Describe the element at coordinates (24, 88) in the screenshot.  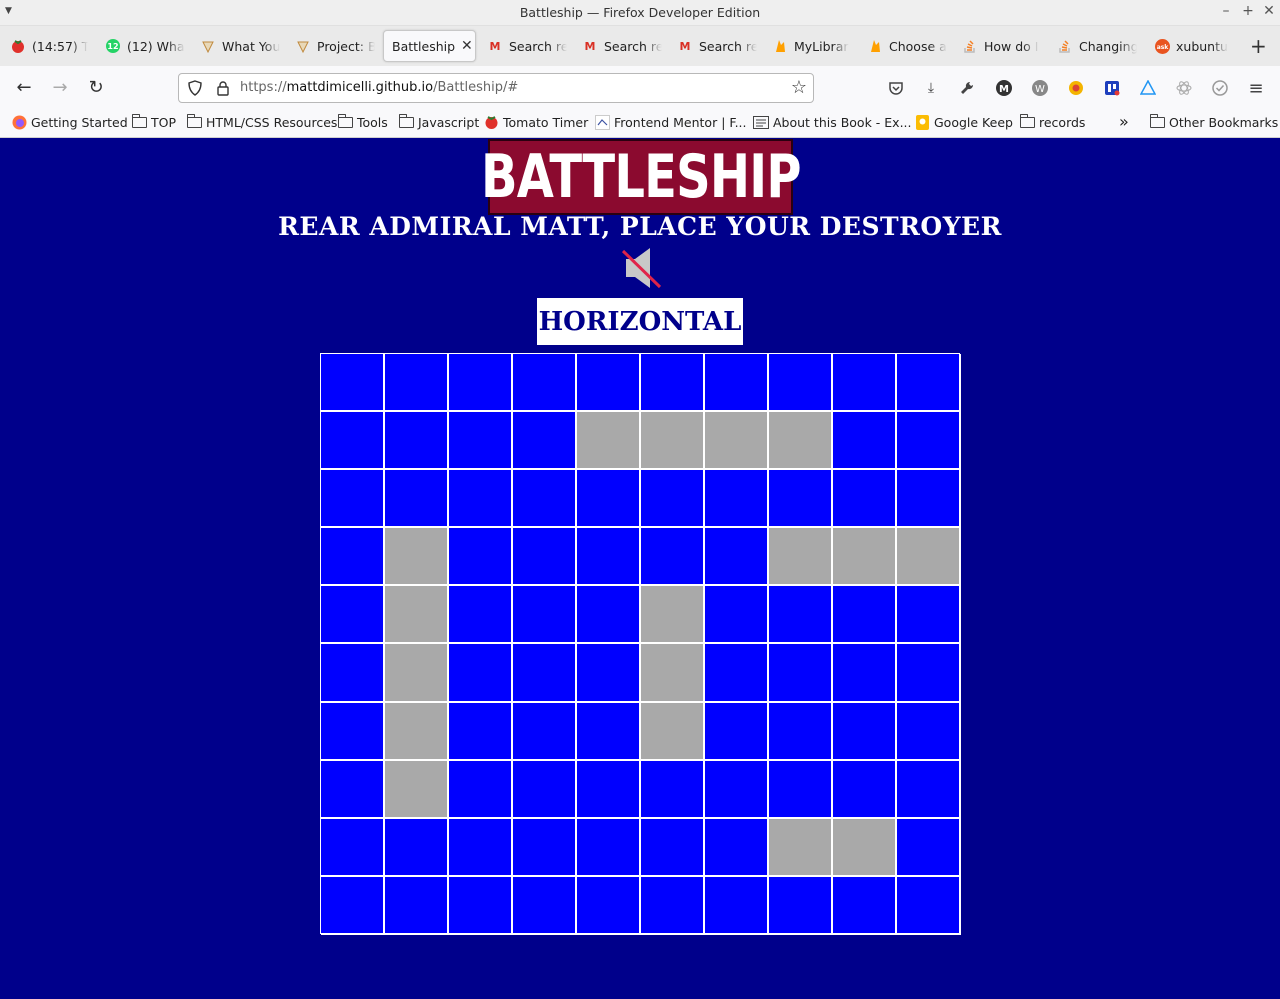
I see `back-button: ←` at that location.